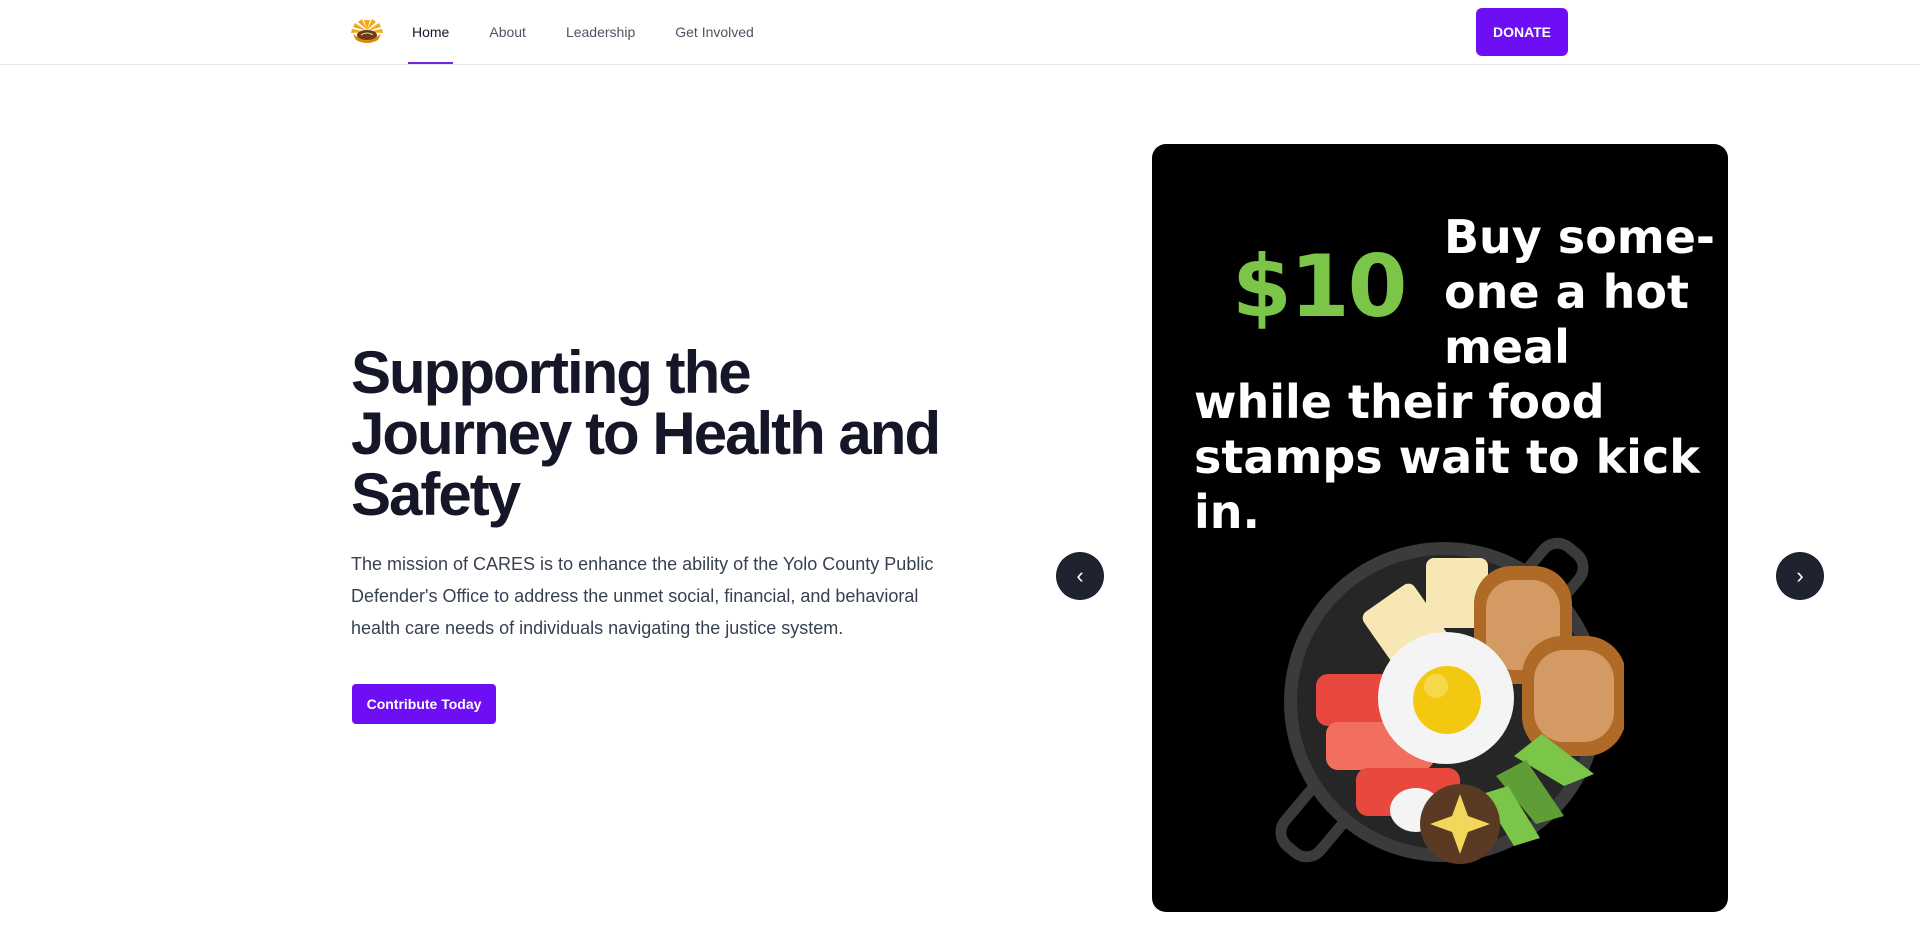 Image resolution: width=1920 pixels, height=937 pixels. What do you see at coordinates (367, 32) in the screenshot?
I see `sunflower-logo-icon` at bounding box center [367, 32].